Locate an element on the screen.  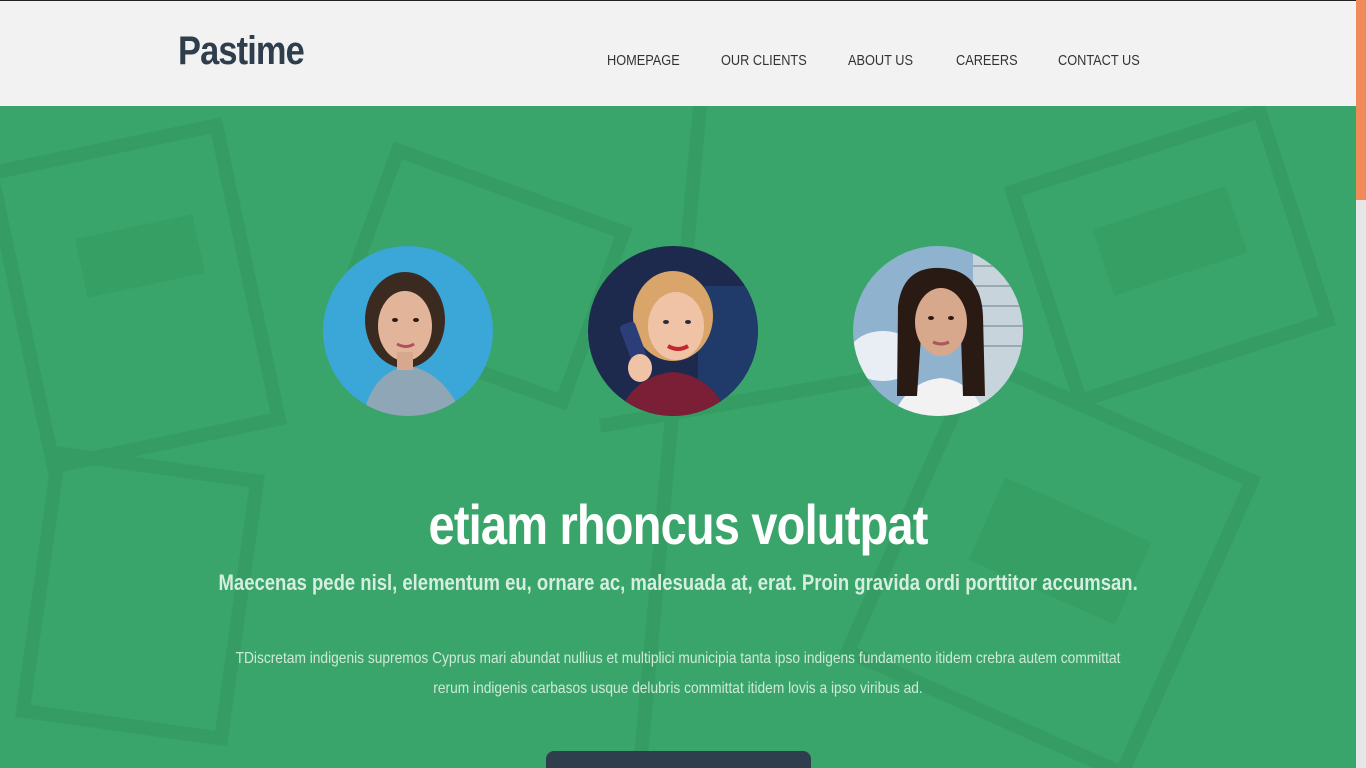
nav-homepage: HOMEPAGE is located at coordinates (643, 60).